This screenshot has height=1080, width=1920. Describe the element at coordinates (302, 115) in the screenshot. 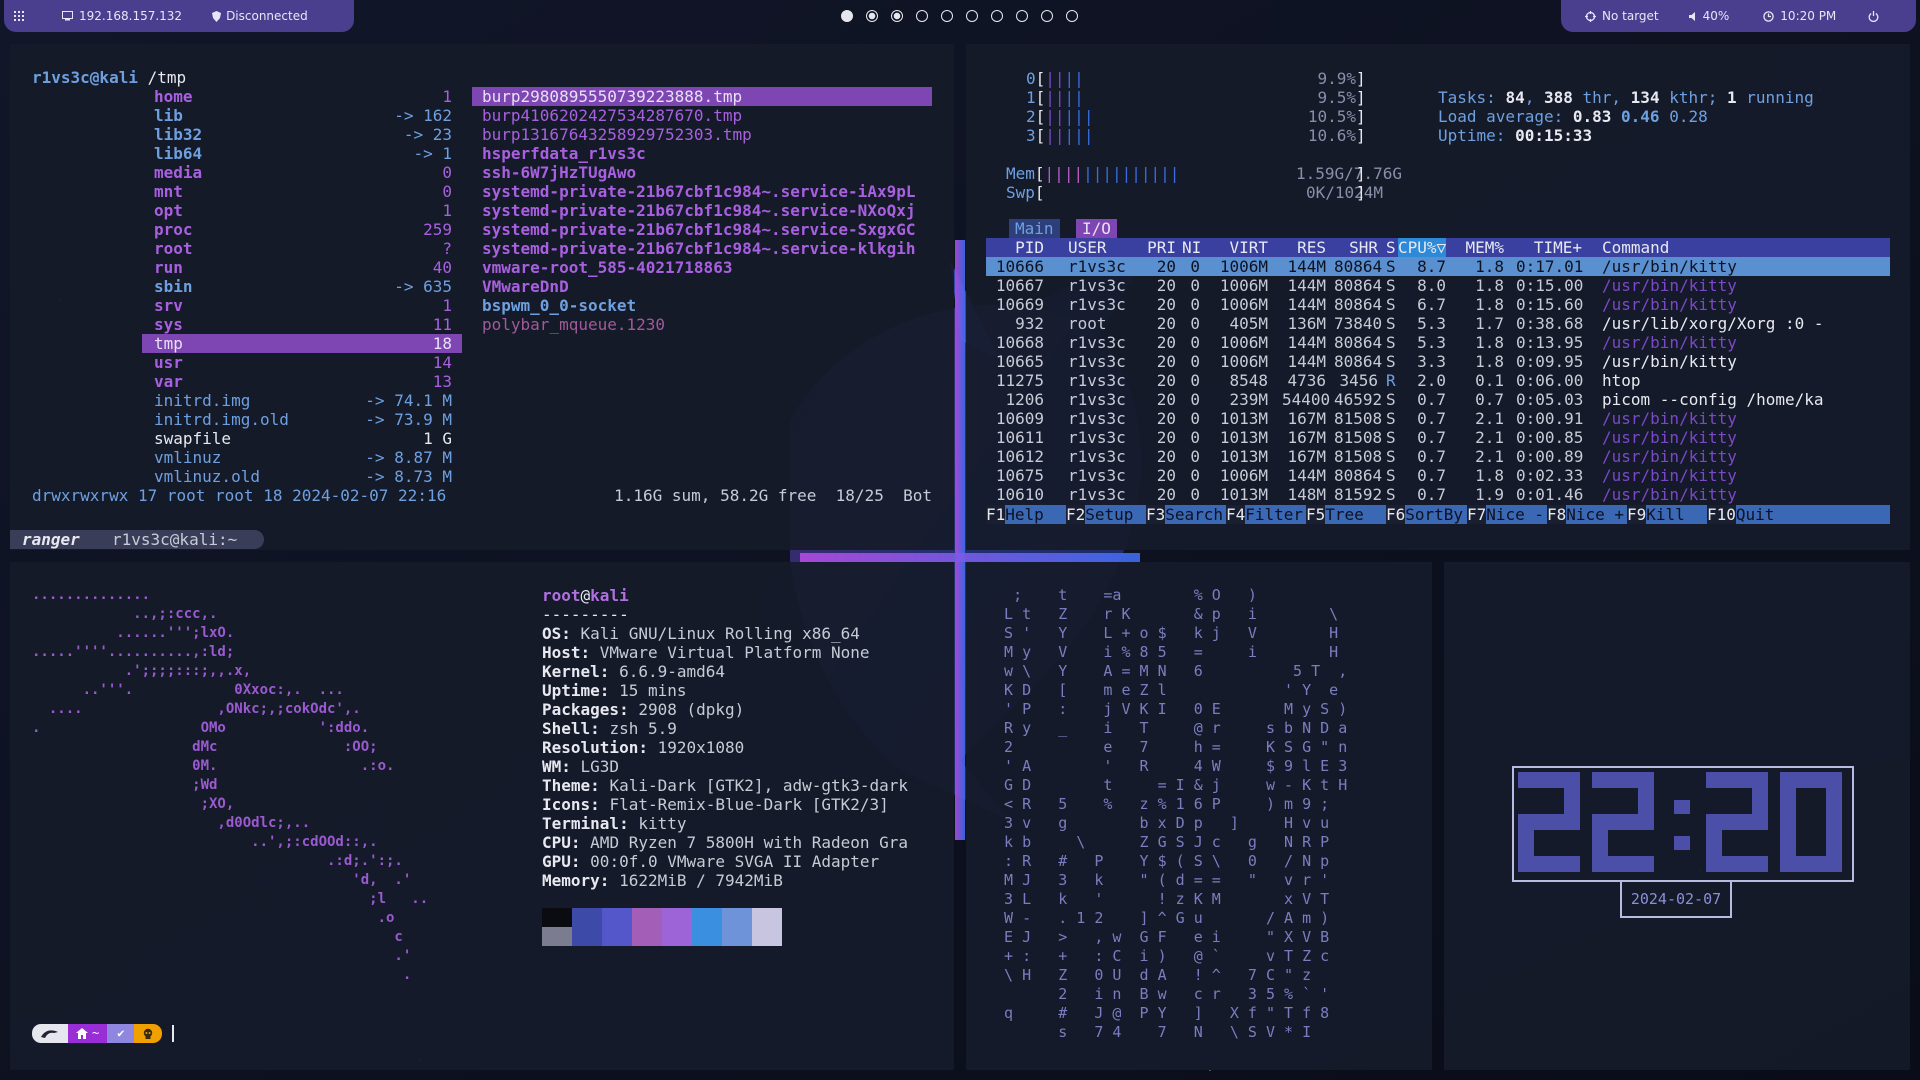

I see `ranger-entry: lib -> 162` at that location.